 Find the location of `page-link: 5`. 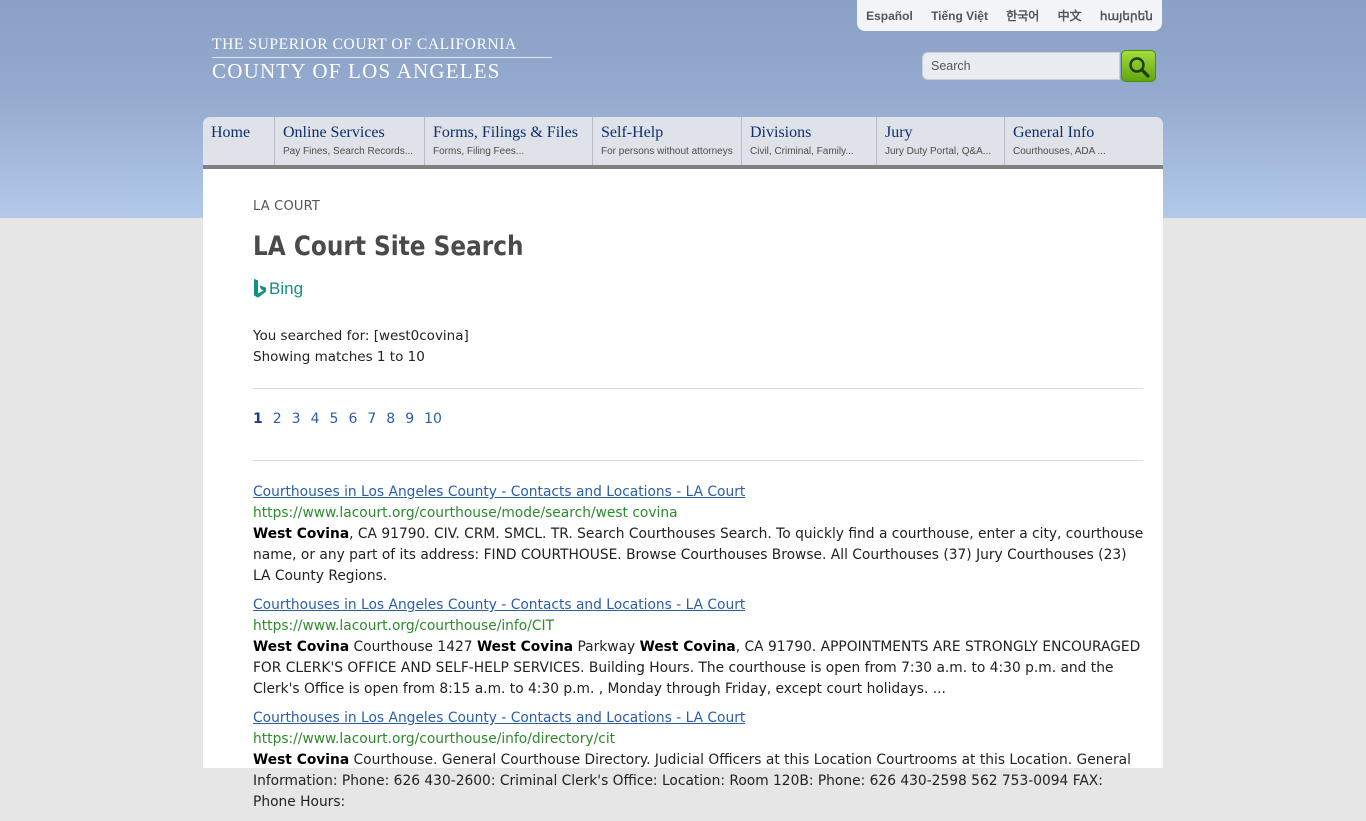

page-link: 5 is located at coordinates (334, 419).